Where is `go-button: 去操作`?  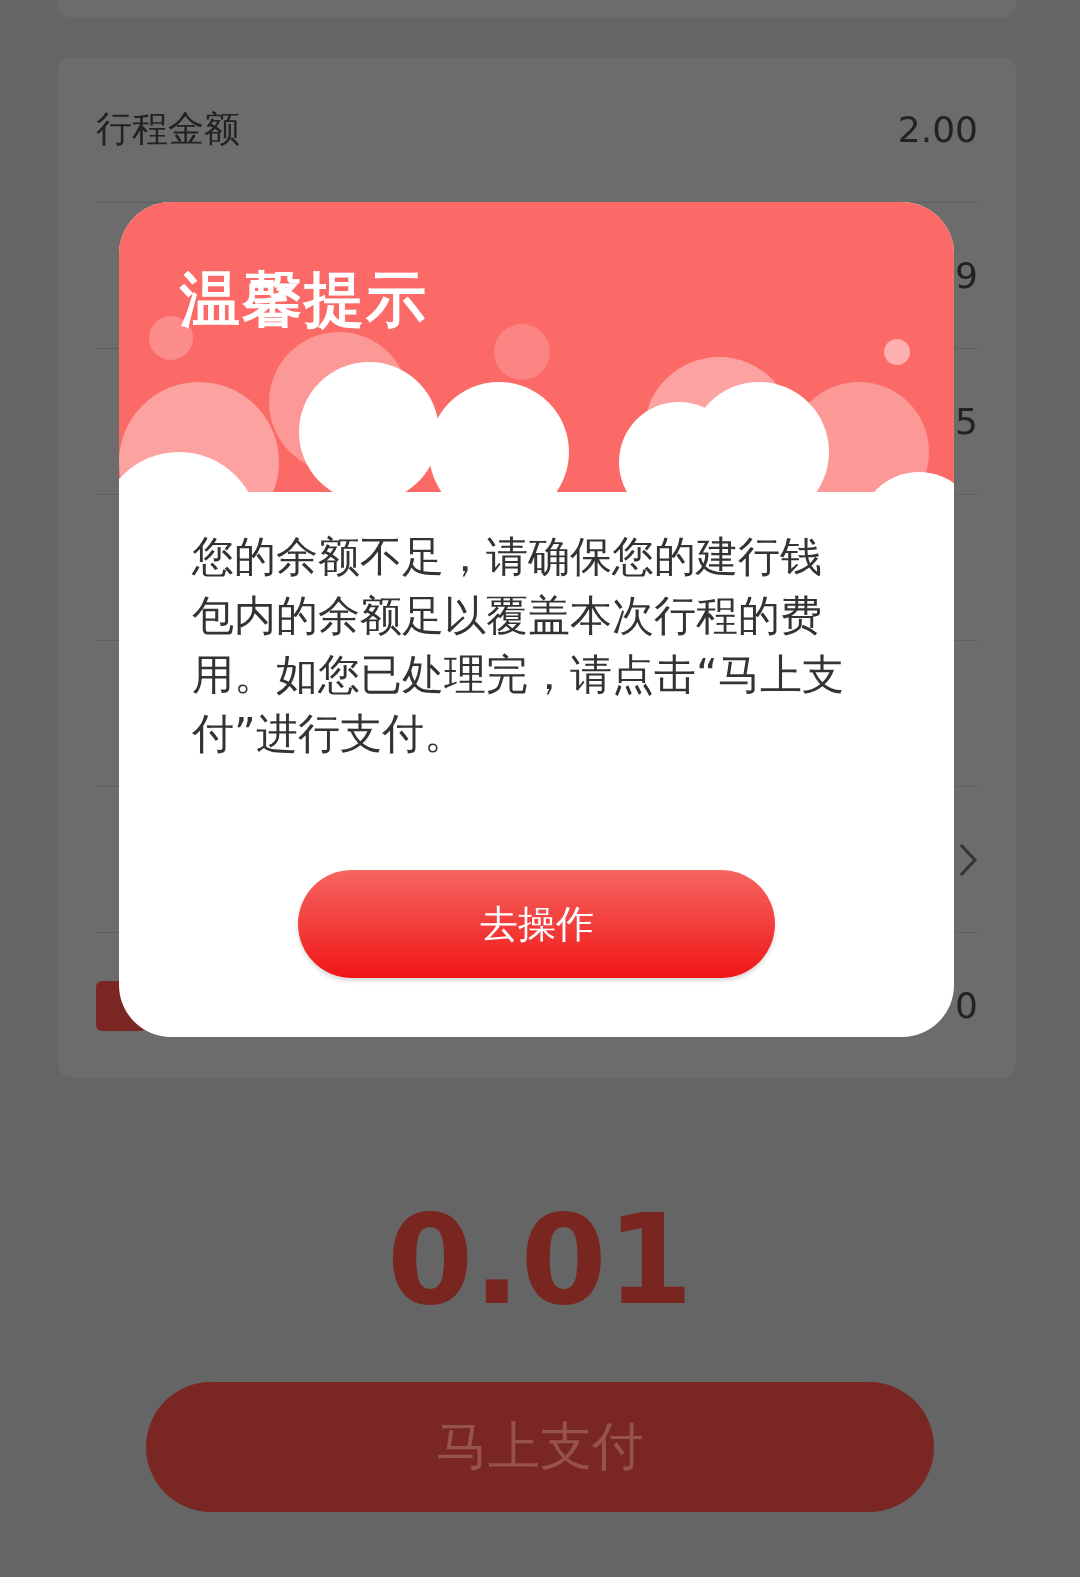 go-button: 去操作 is located at coordinates (536, 924).